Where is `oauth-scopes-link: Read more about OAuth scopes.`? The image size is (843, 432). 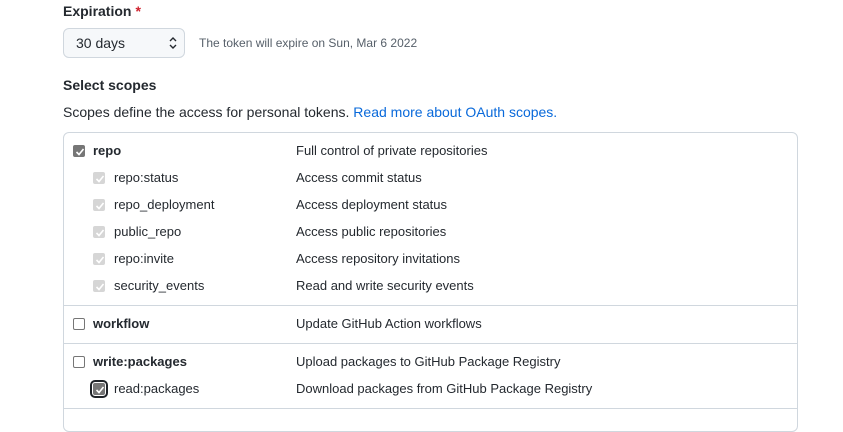 oauth-scopes-link: Read more about OAuth scopes. is located at coordinates (455, 112).